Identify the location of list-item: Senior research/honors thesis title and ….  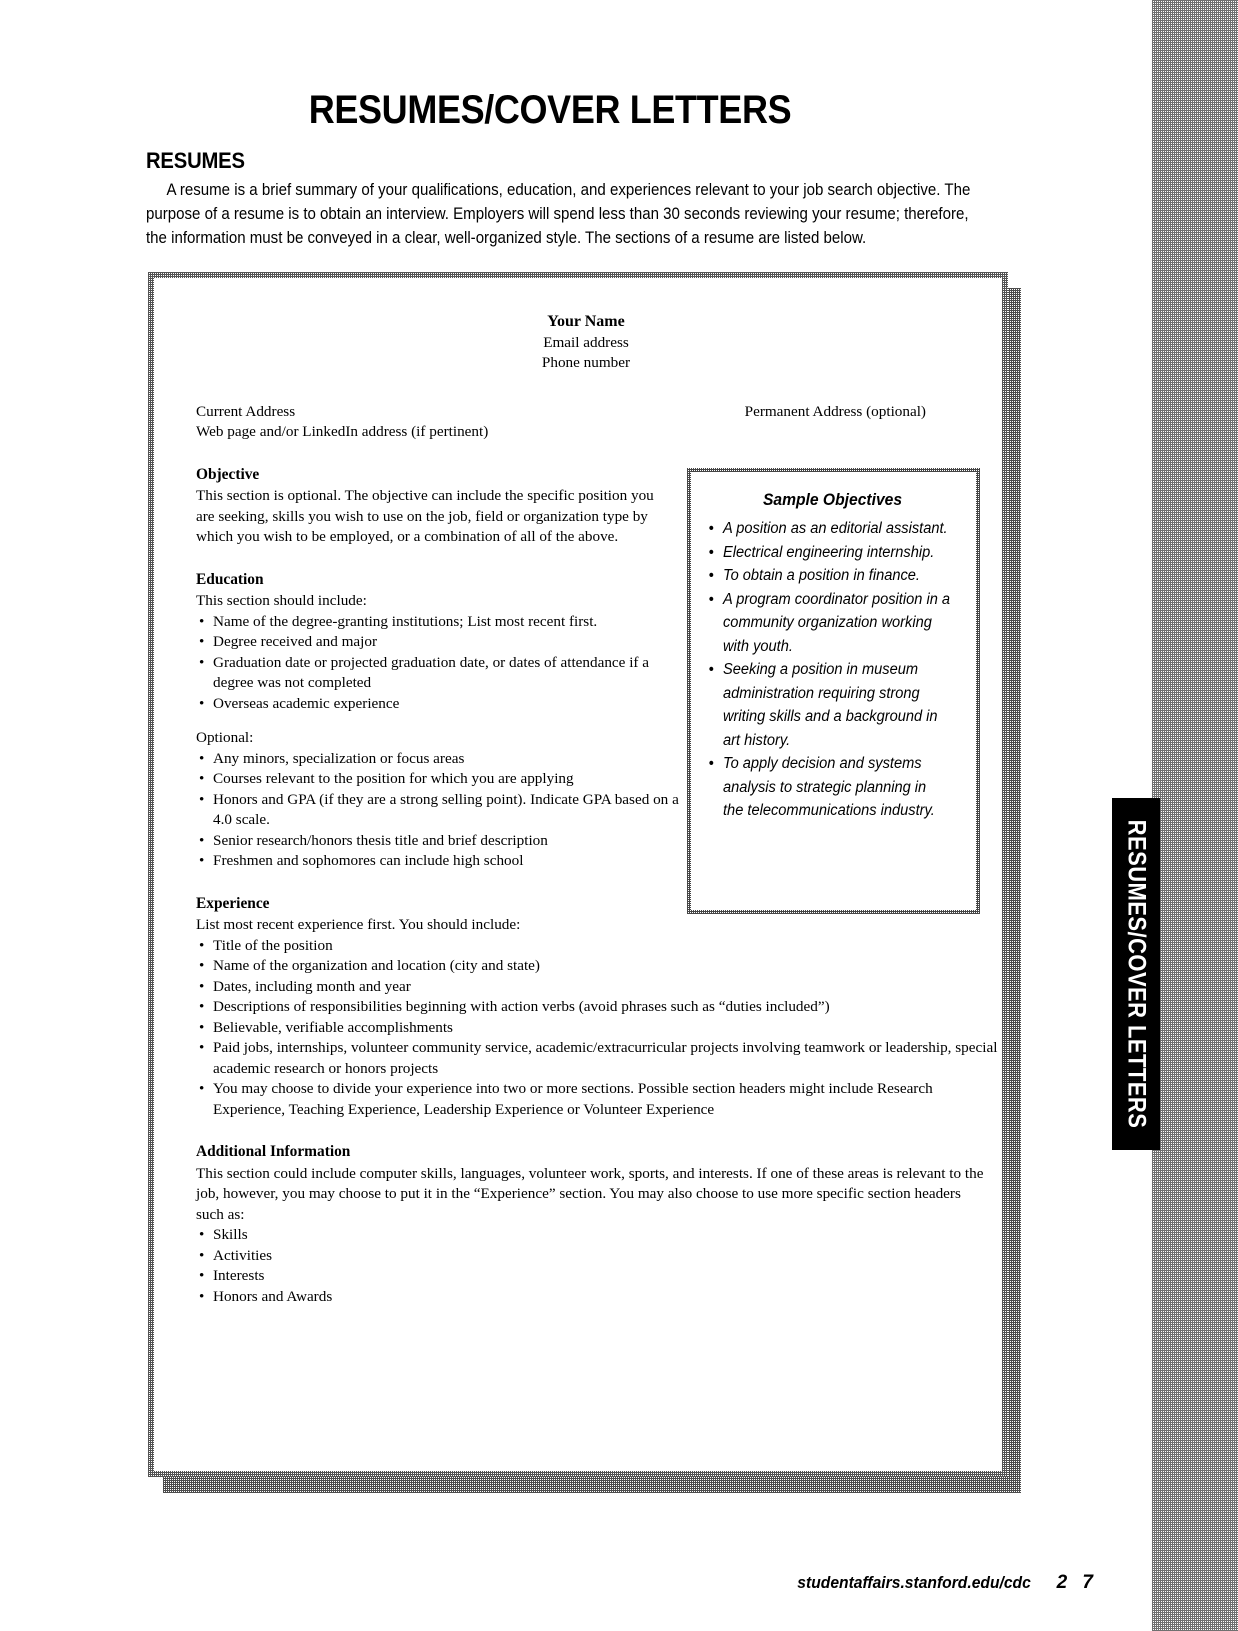
(443, 841).